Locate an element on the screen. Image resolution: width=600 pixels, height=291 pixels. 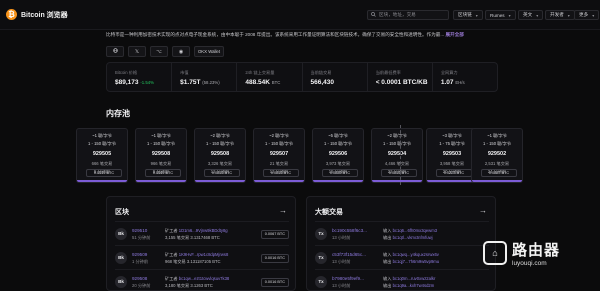
mempool-title: 内存池 is located at coordinates (118, 113).